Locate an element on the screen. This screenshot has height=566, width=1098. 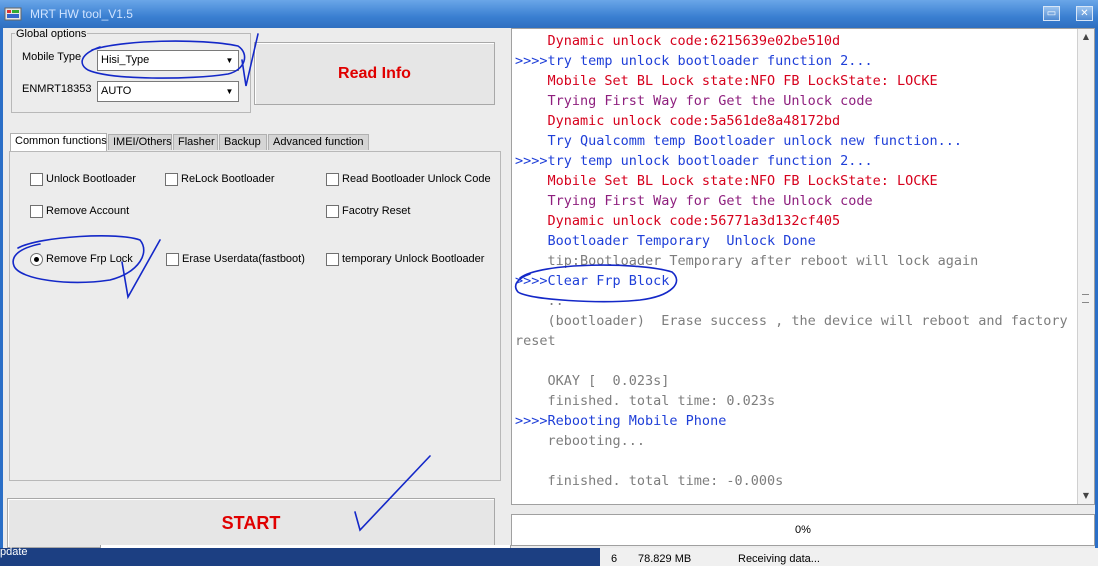
enmrt-select: AUTO ▼ is located at coordinates (168, 91).